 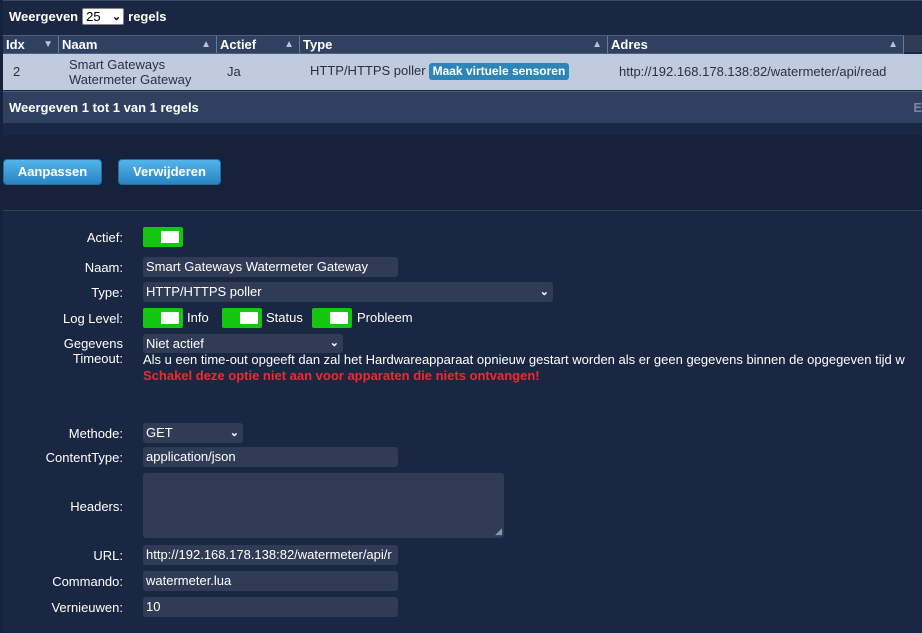 What do you see at coordinates (348, 292) in the screenshot?
I see `type-select: HTTP/HTTPS poller ⌄` at bounding box center [348, 292].